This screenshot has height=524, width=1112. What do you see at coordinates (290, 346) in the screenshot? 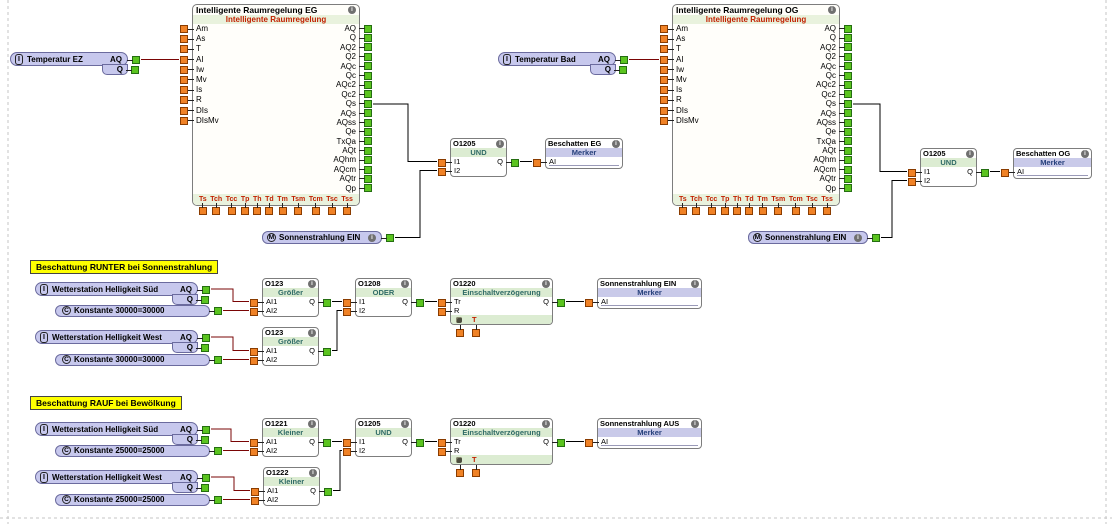
I see `logic-block-groesser-2: O123 i Größer AI1 Q AI2` at bounding box center [290, 346].